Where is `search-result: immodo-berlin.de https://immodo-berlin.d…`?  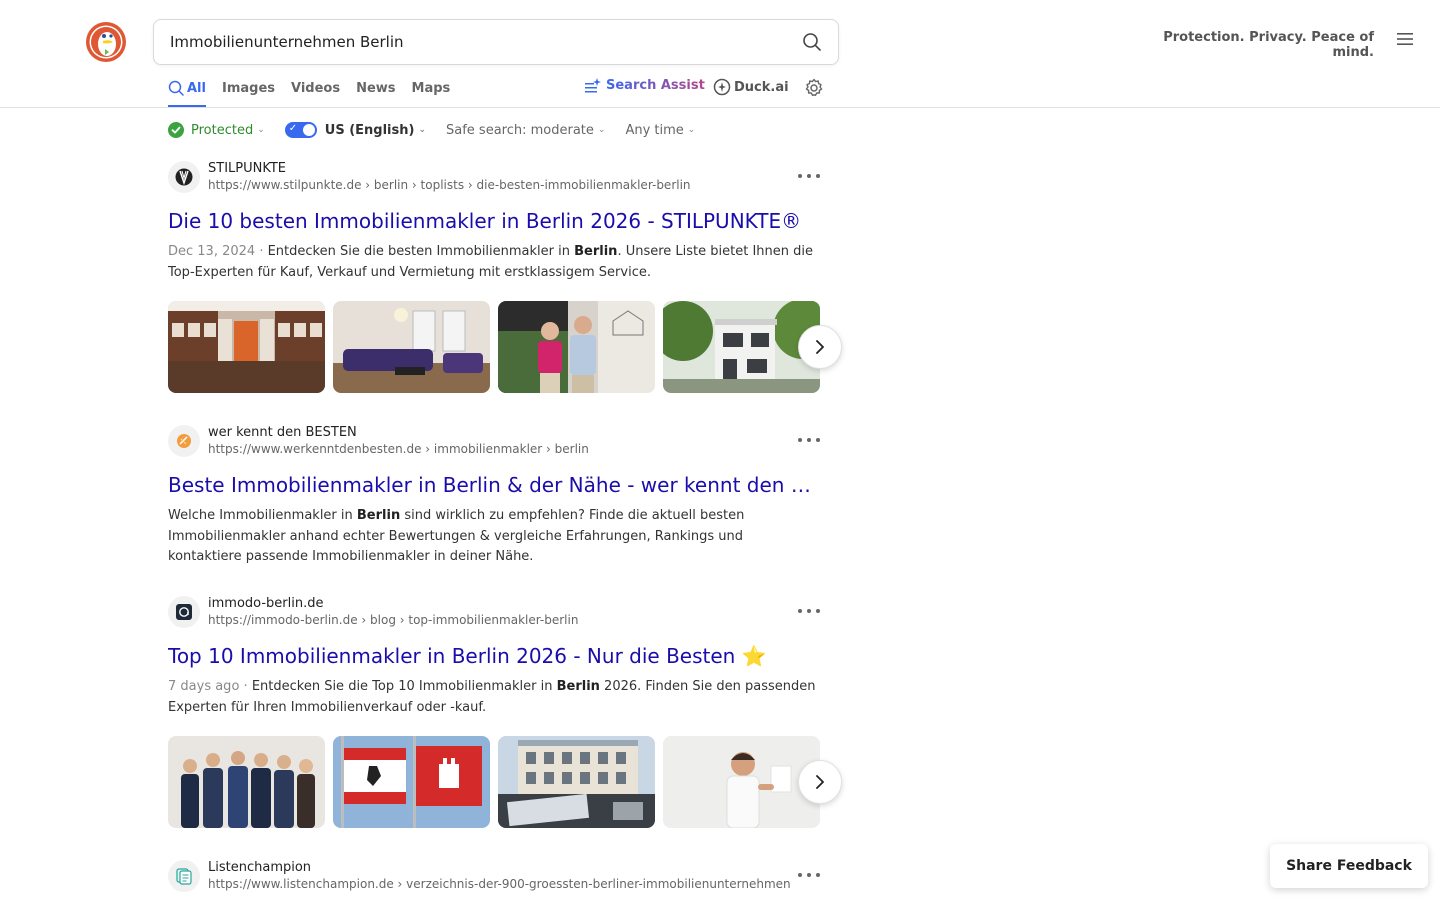
search-result: immodo-berlin.de https://immodo-berlin.d… is located at coordinates (505, 711).